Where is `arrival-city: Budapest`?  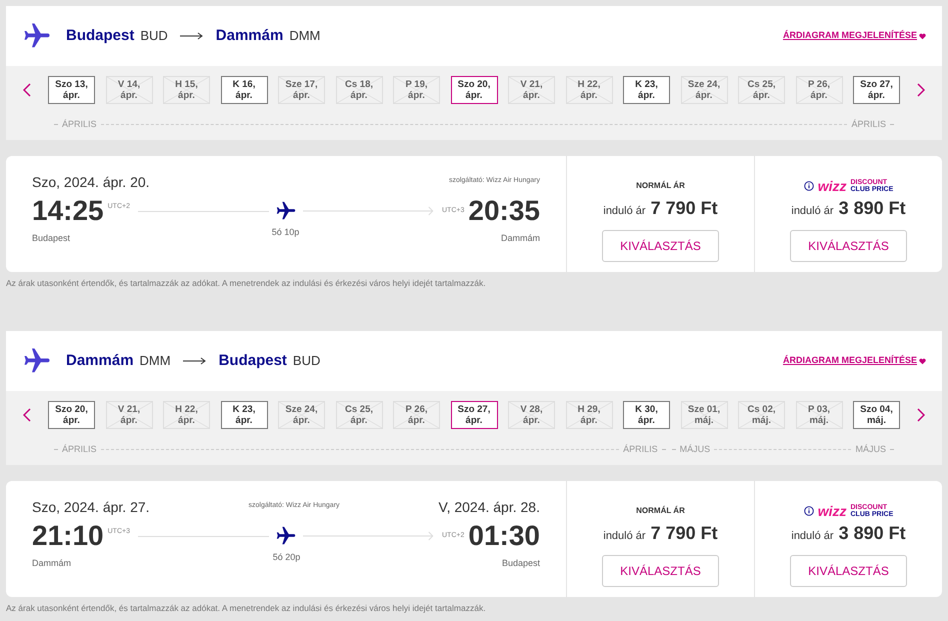
arrival-city: Budapest is located at coordinates (521, 563).